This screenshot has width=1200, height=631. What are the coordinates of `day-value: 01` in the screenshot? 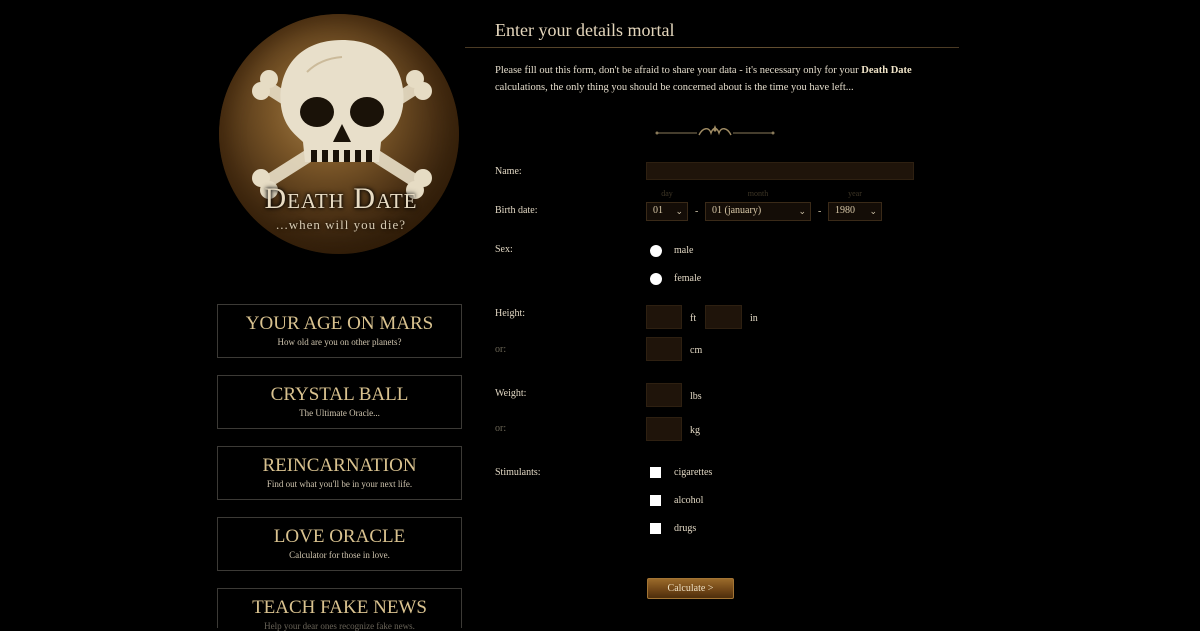 It's located at (658, 210).